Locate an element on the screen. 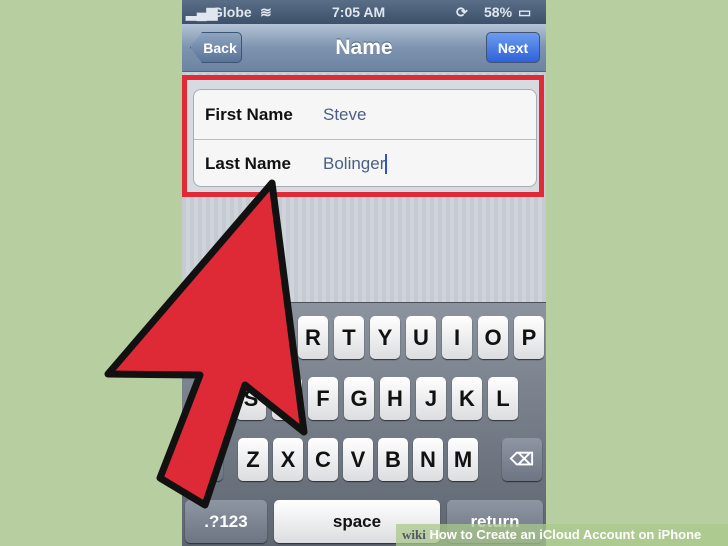 This screenshot has width=728, height=546. watermark-brand: wiki is located at coordinates (414, 534).